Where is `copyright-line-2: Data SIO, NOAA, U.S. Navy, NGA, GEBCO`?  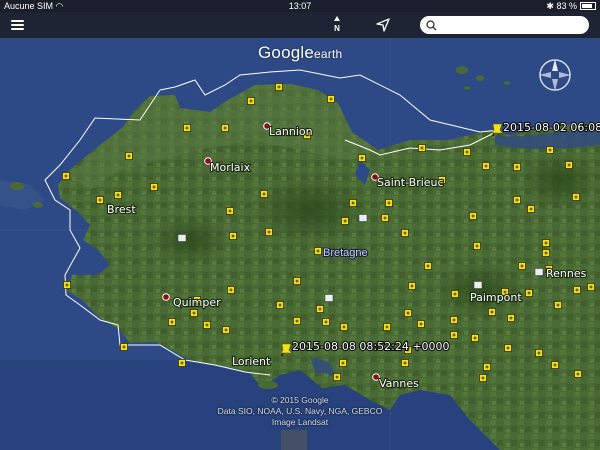 copyright-line-2: Data SIO, NOAA, U.S. Navy, NGA, GEBCO is located at coordinates (300, 411).